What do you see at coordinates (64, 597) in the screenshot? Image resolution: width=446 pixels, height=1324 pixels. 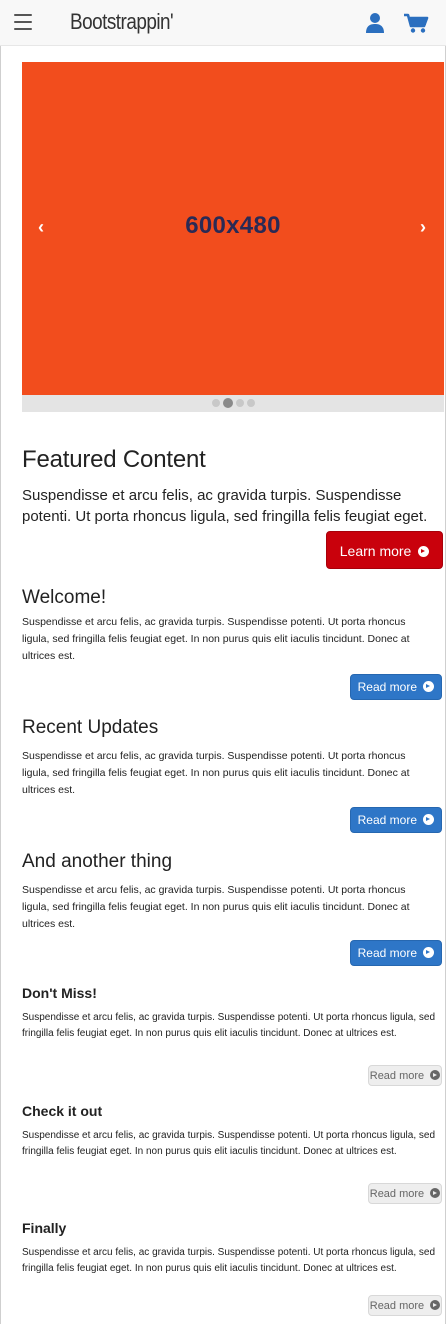 I see `section-title-welcome: Welcome!` at bounding box center [64, 597].